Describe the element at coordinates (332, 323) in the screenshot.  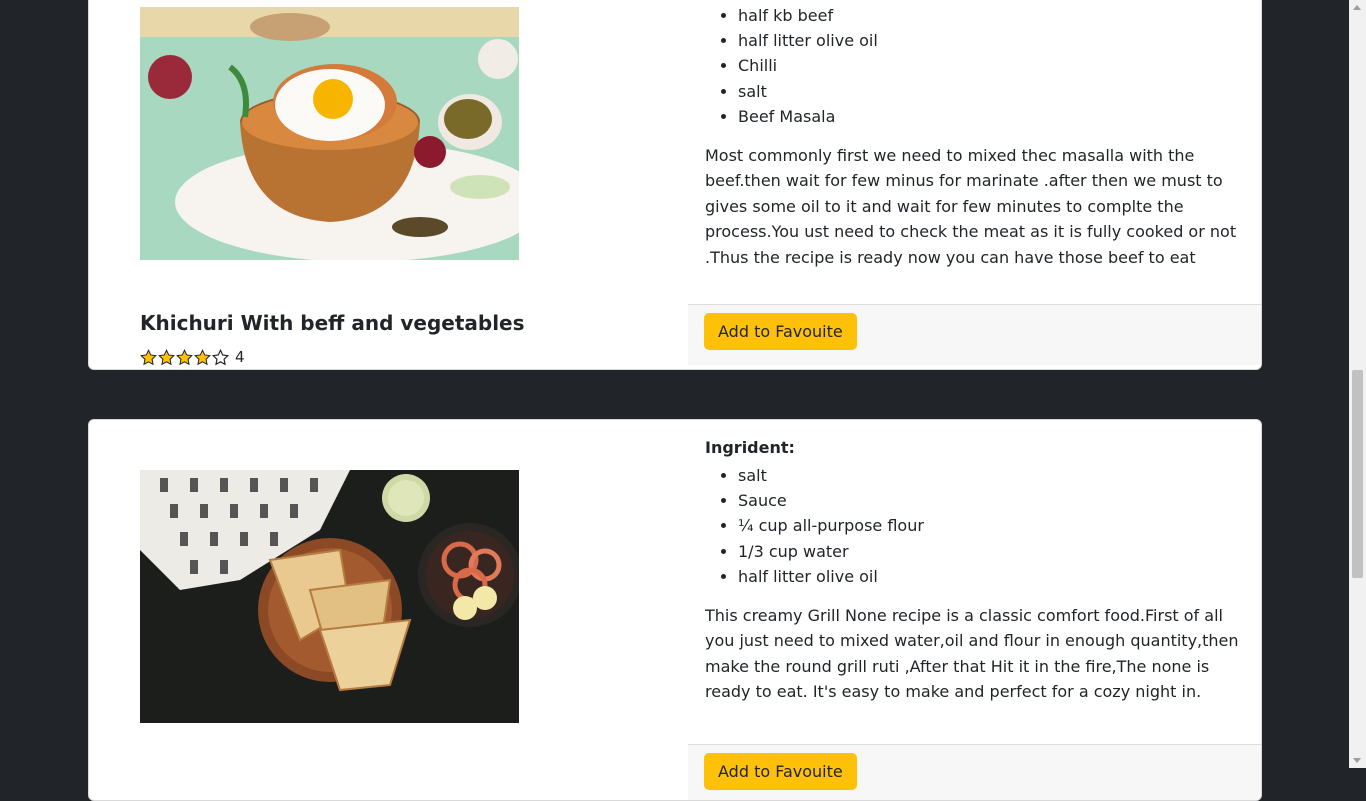
I see `recipe-title: Khichuri With beff and vegetables` at that location.